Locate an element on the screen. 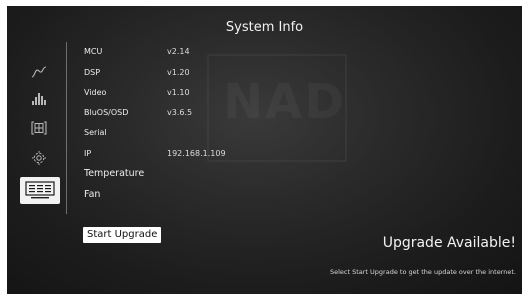 The width and height of the screenshot is (523, 300). info-value: v1.20 is located at coordinates (178, 72).